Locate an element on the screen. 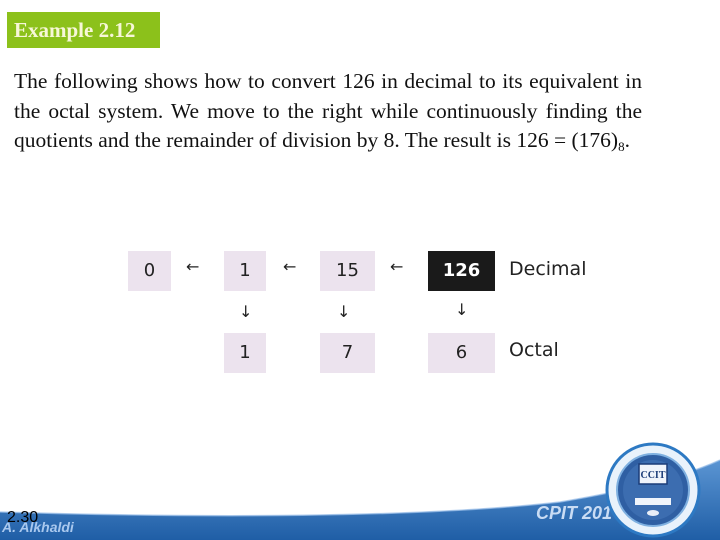  university-logo-icon: CCIT is located at coordinates (653, 490).